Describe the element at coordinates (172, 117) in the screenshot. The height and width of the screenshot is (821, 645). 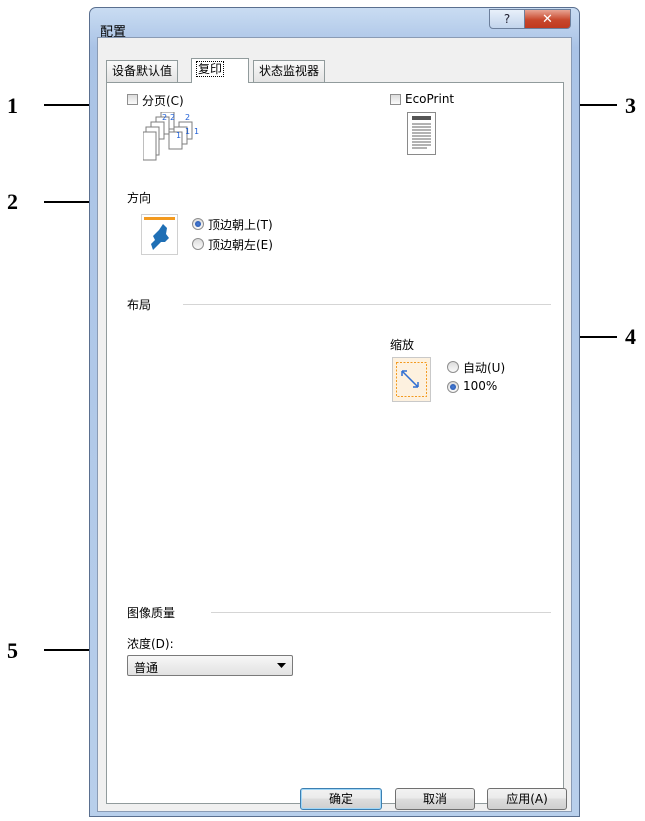
I see `collate-number-2b: 2` at that location.